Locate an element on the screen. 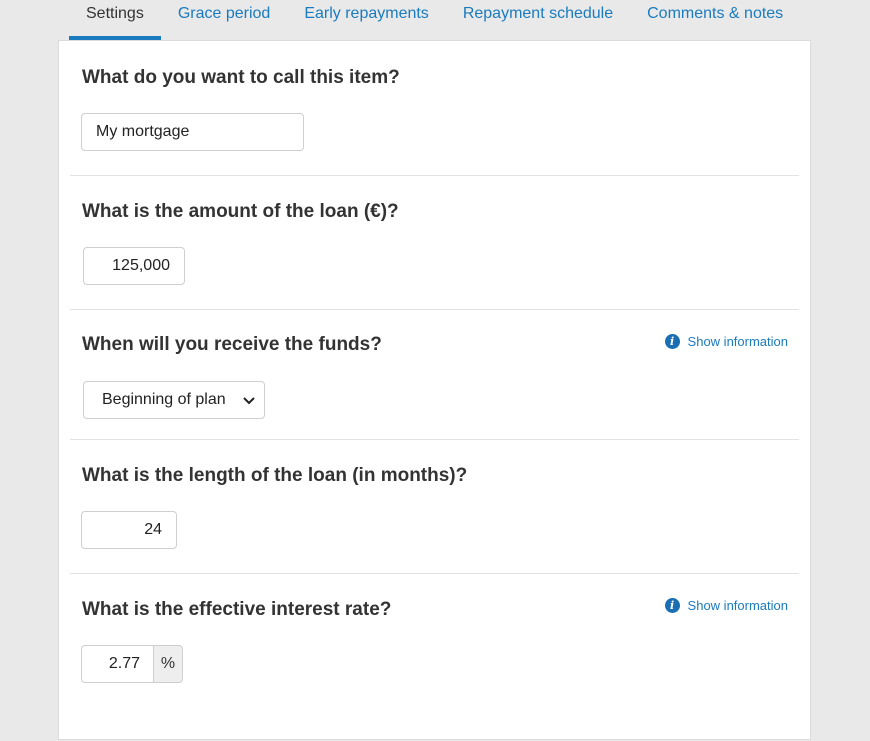 The width and height of the screenshot is (870, 741). funds-timing-selected: Beginning of plan is located at coordinates (164, 399).